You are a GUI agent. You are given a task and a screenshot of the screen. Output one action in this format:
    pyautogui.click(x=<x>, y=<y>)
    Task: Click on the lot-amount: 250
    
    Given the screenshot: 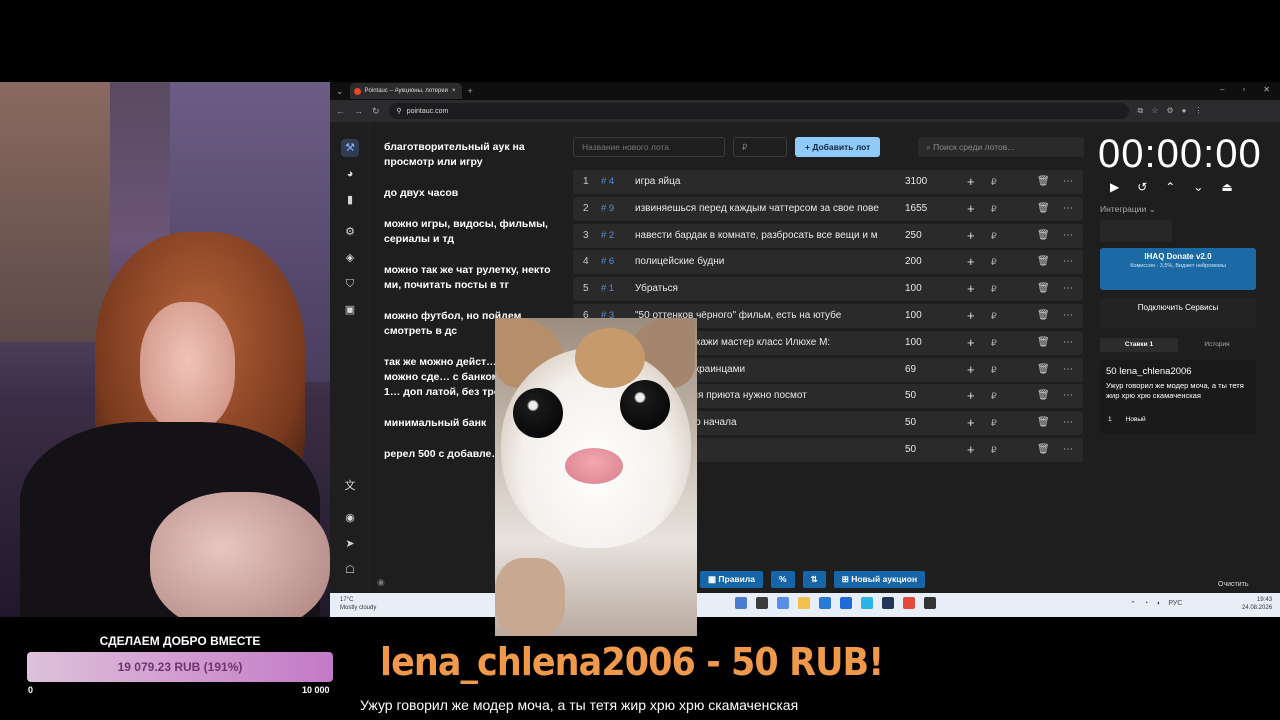 What is the action you would take?
    pyautogui.click(x=913, y=236)
    